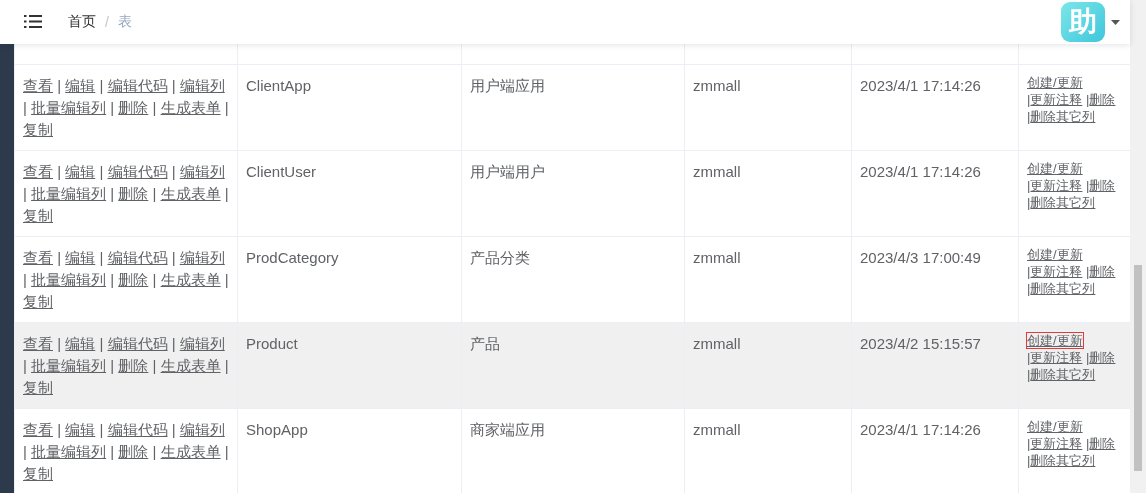 This screenshot has height=493, width=1146. Describe the element at coordinates (507, 429) in the screenshot. I see `table-cell: 商家端应用` at that location.